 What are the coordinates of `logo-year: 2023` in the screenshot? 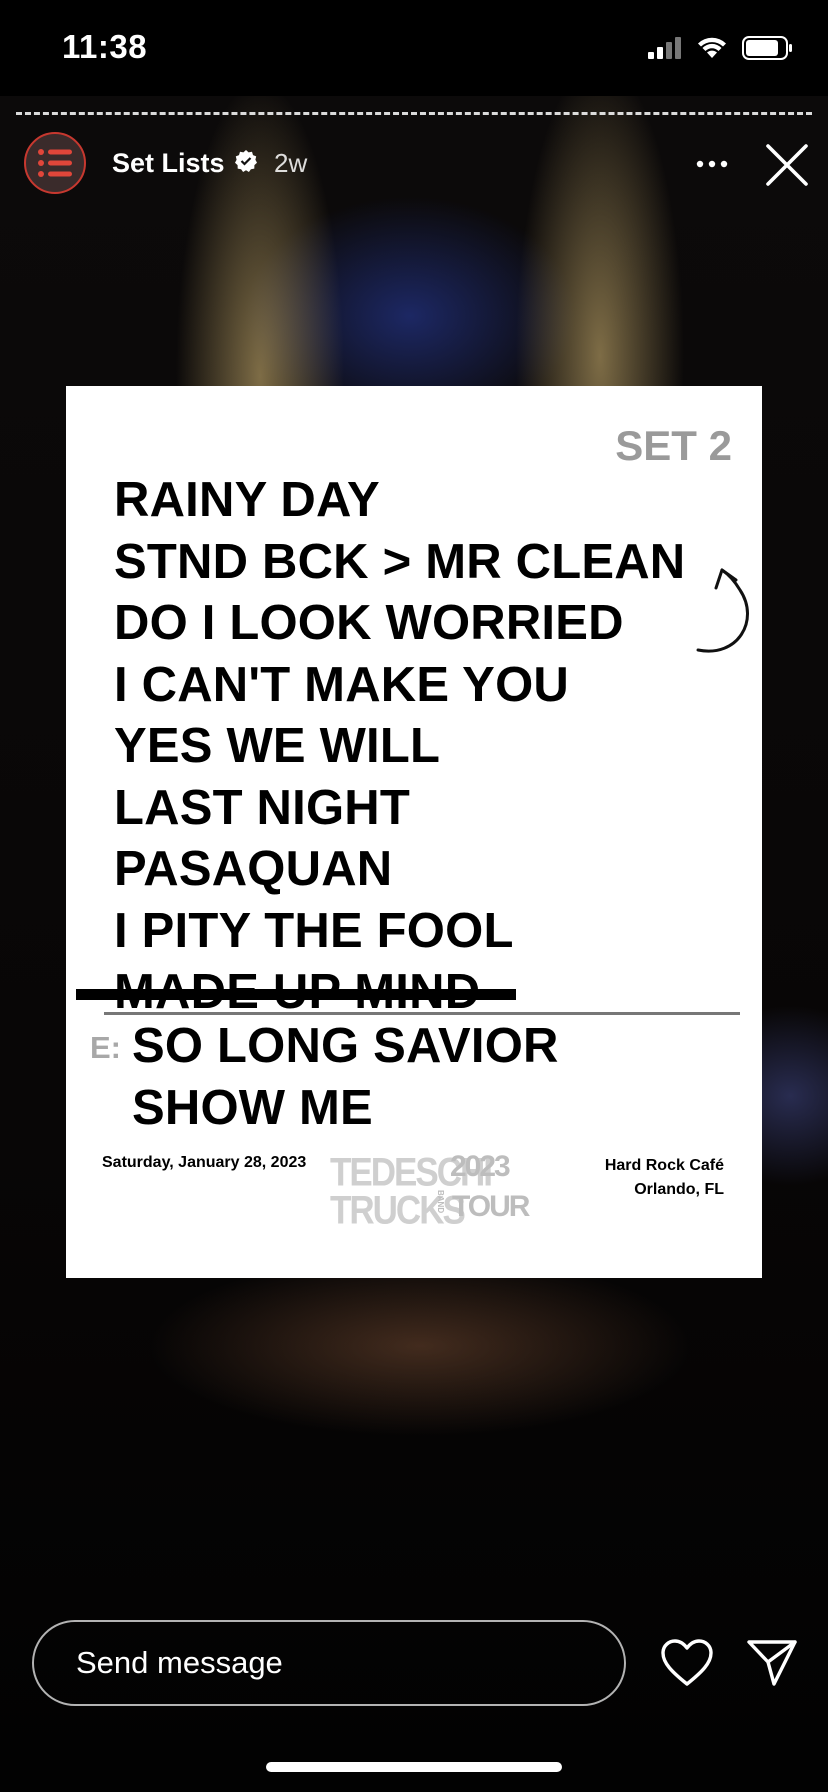 It's located at (480, 1166).